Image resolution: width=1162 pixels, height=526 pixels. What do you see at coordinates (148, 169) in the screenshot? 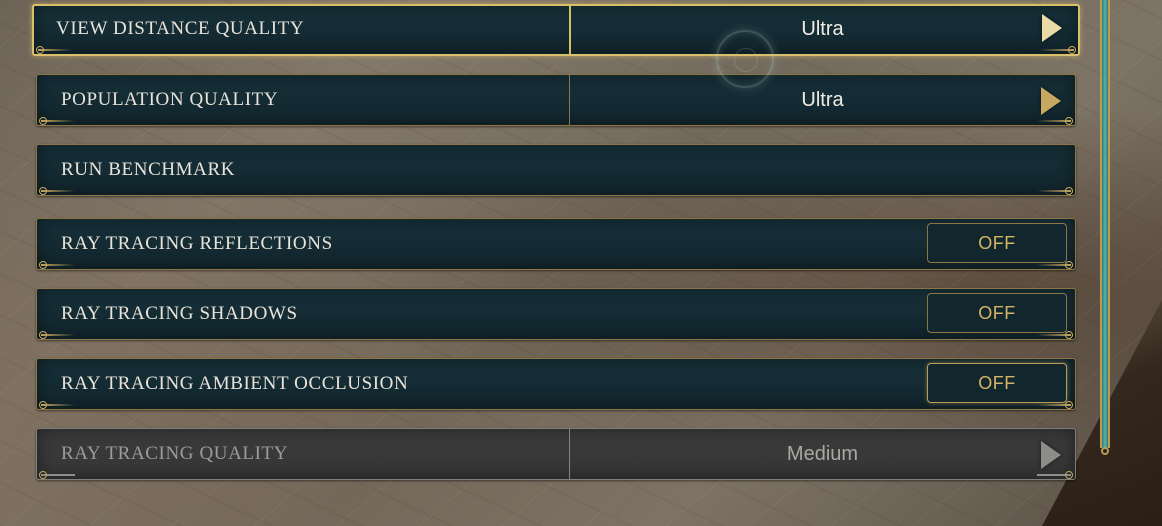
I see `setting-label: RUN BENCHMARK` at bounding box center [148, 169].